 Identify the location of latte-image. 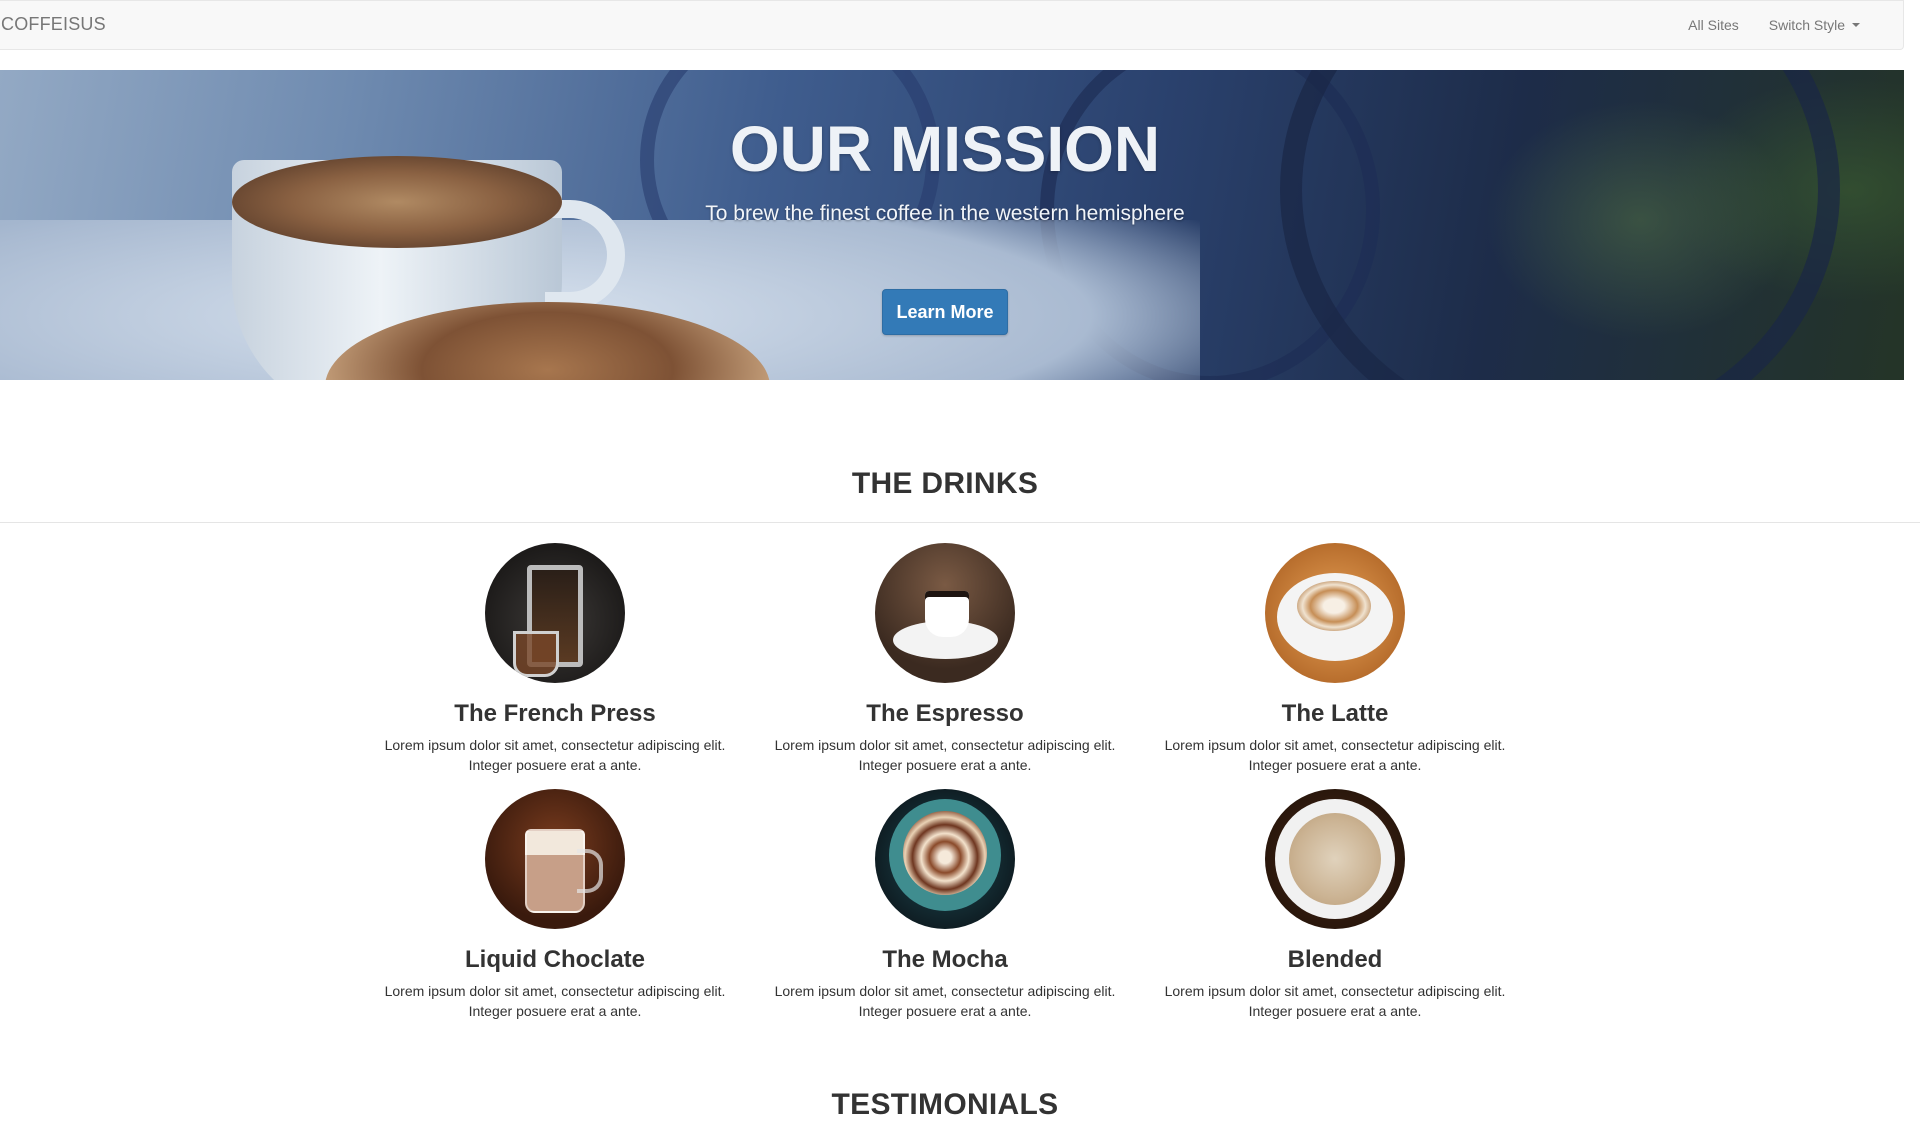
(1335, 613).